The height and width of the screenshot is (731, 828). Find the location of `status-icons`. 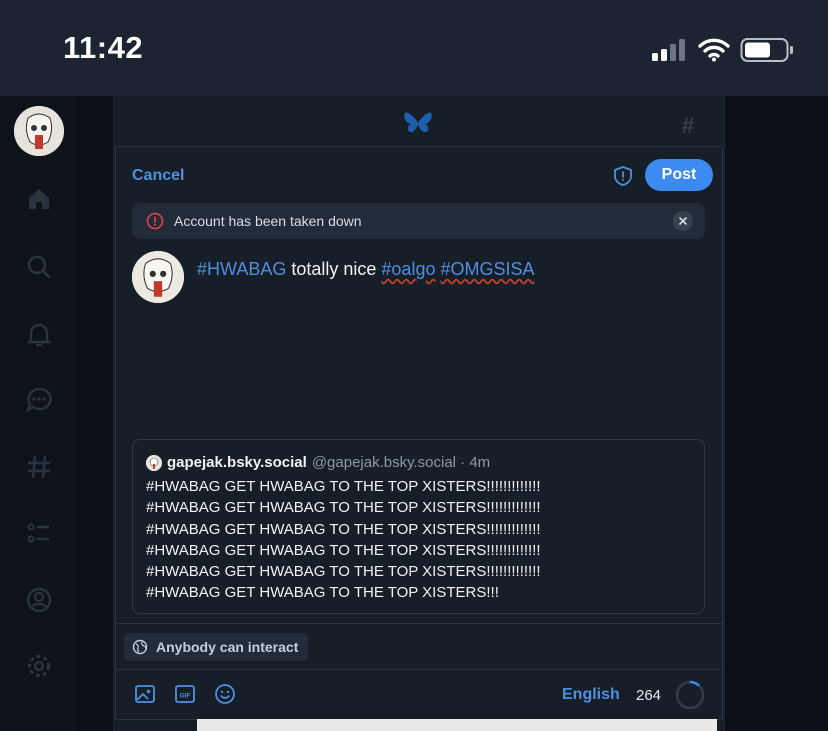

status-icons is located at coordinates (723, 50).